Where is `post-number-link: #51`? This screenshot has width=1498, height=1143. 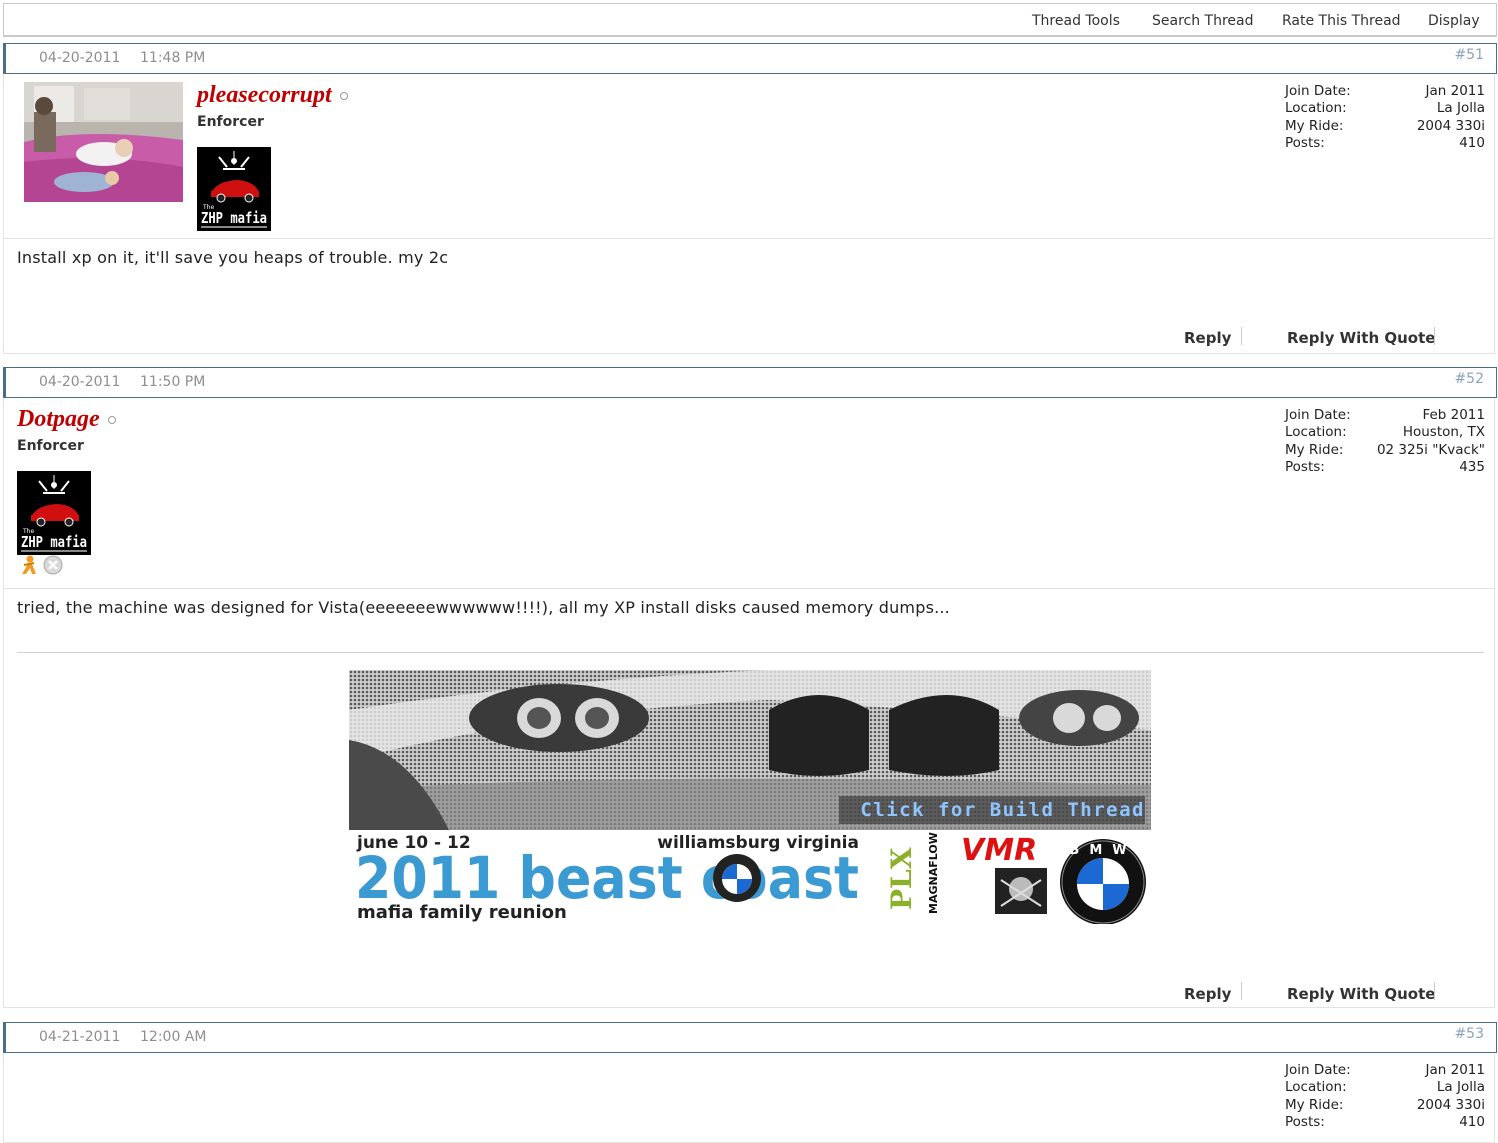
post-number-link: #51 is located at coordinates (1469, 55).